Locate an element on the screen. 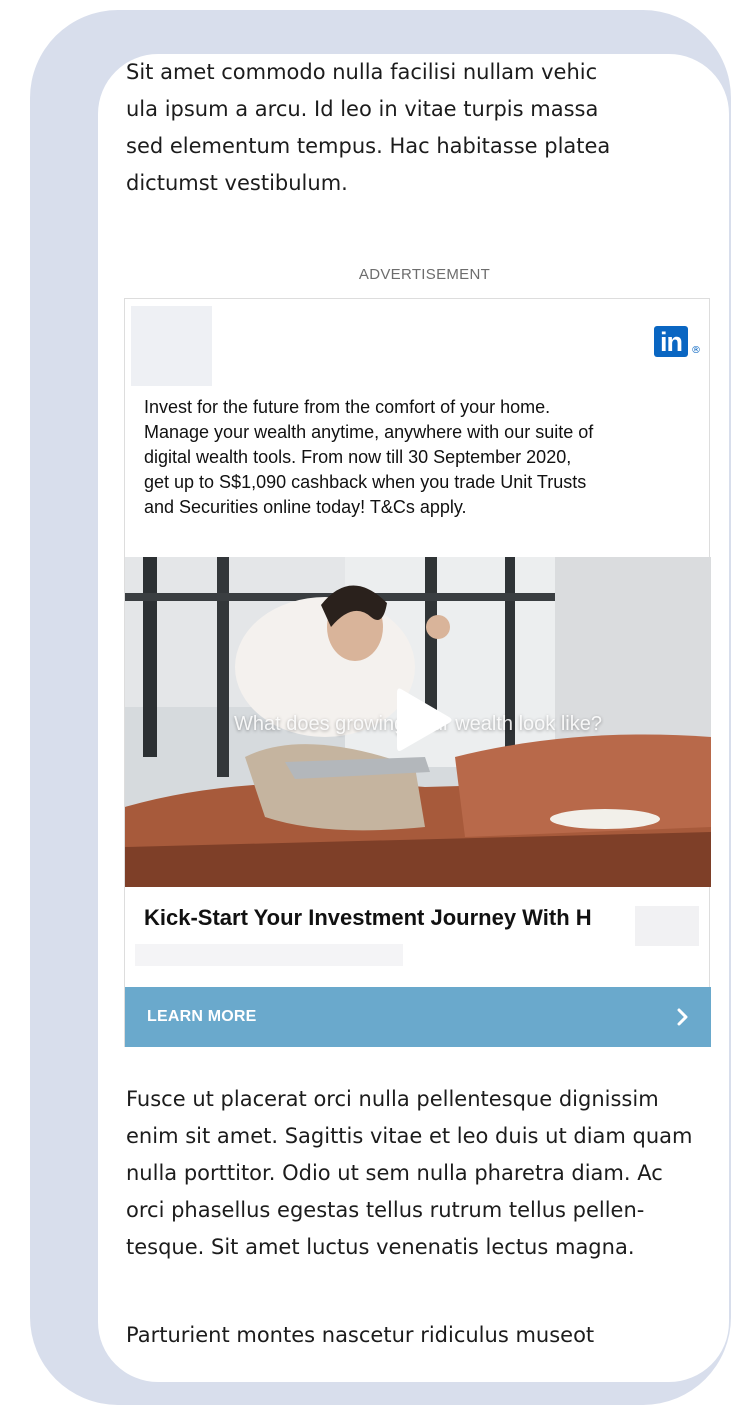 Image resolution: width=731 pixels, height=1415 pixels. linkedin-logo-icon: in is located at coordinates (671, 341).